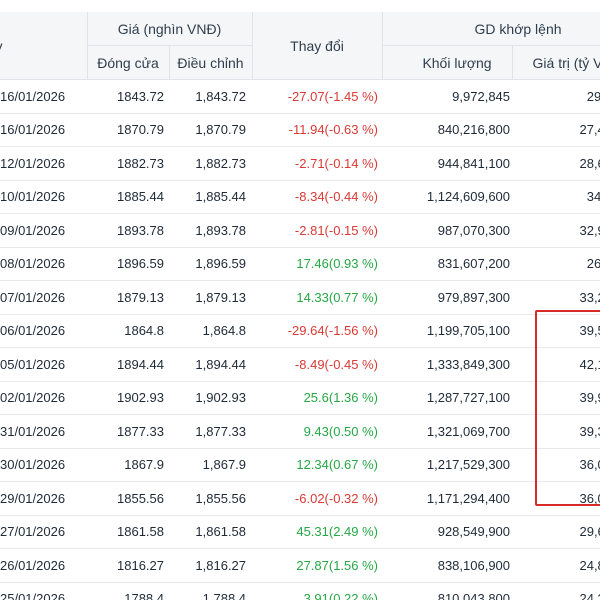 The image size is (600, 600). I want to click on cell-date: 06/01/2026, so click(43, 331).